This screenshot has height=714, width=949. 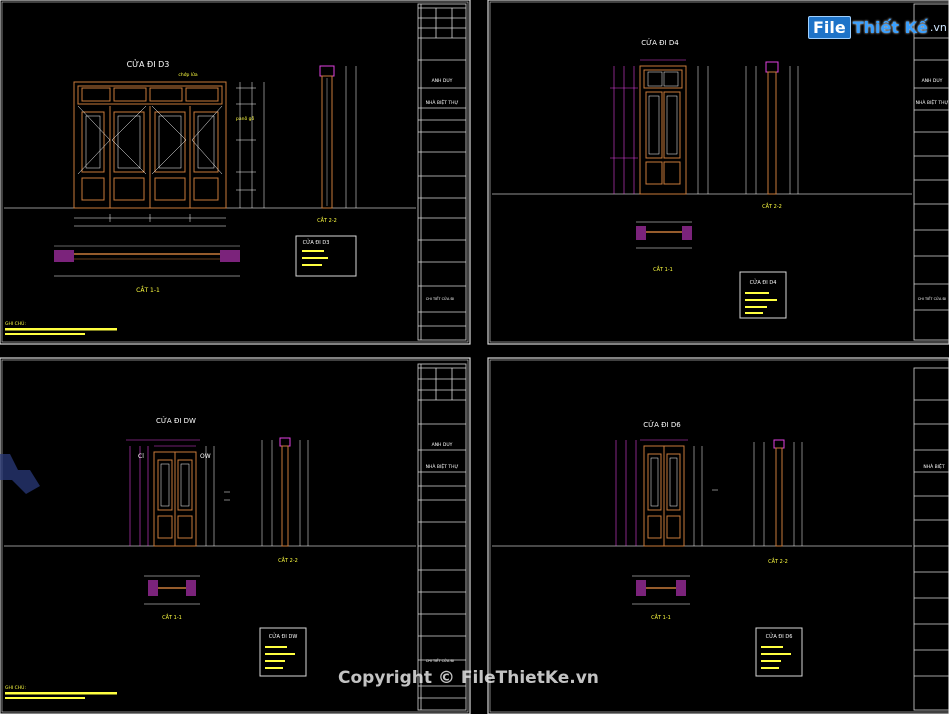 I want to click on legend-box, so click(x=763, y=295).